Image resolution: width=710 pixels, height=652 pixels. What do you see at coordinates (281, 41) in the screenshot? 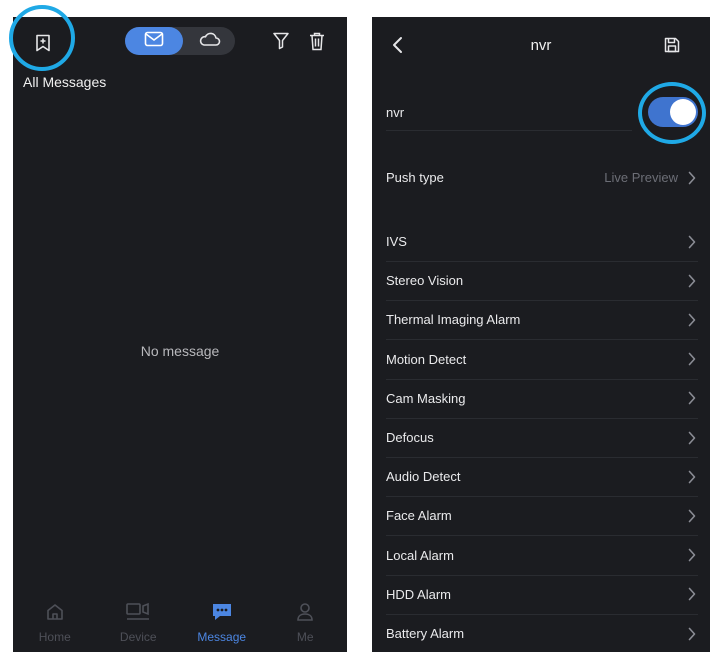
I see `filter-icon` at bounding box center [281, 41].